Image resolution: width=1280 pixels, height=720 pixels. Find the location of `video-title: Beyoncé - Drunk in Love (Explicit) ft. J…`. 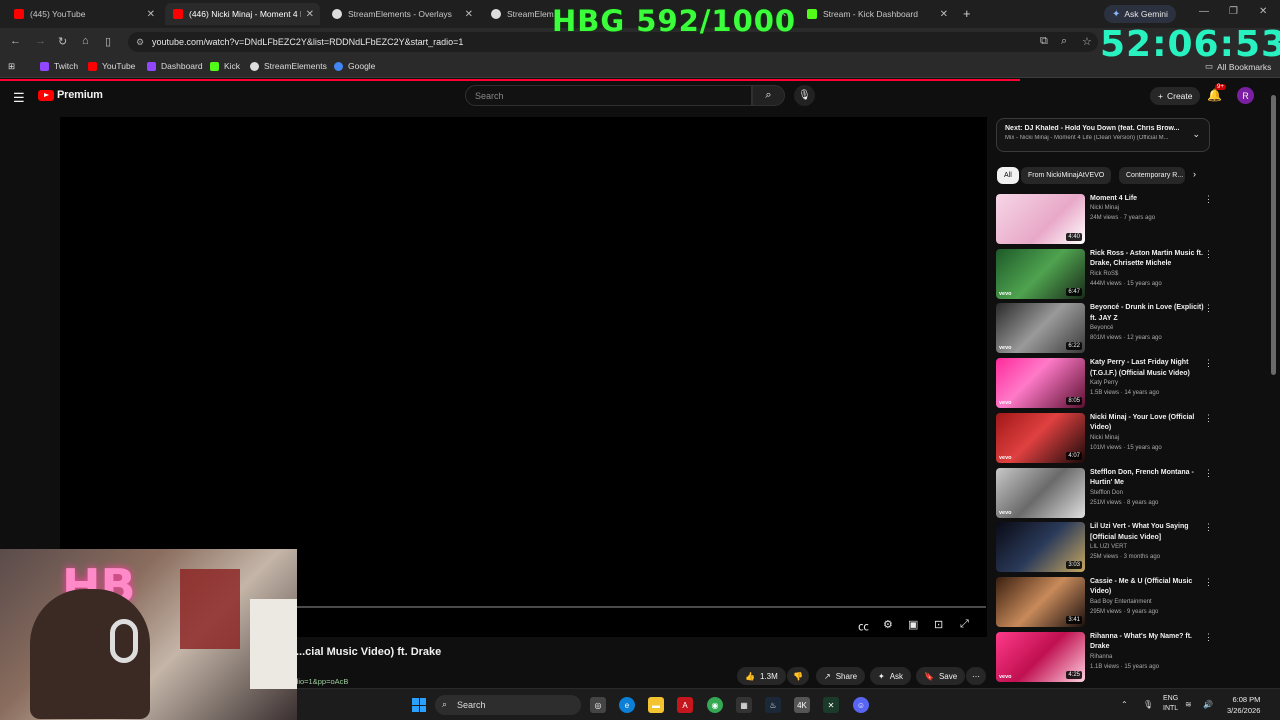

video-title: Beyoncé - Drunk in Love (Explicit) ft. J… is located at coordinates (1147, 313).